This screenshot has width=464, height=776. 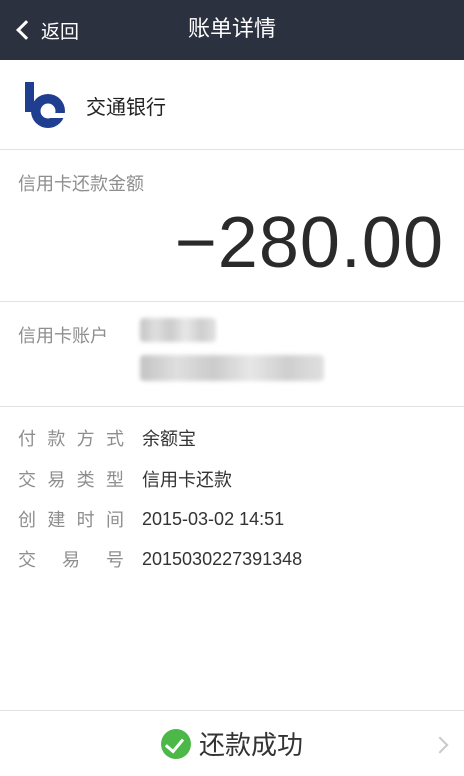 I want to click on detail-row-created-time: 创建时间 2015-03-02 14:51, so click(x=233, y=519).